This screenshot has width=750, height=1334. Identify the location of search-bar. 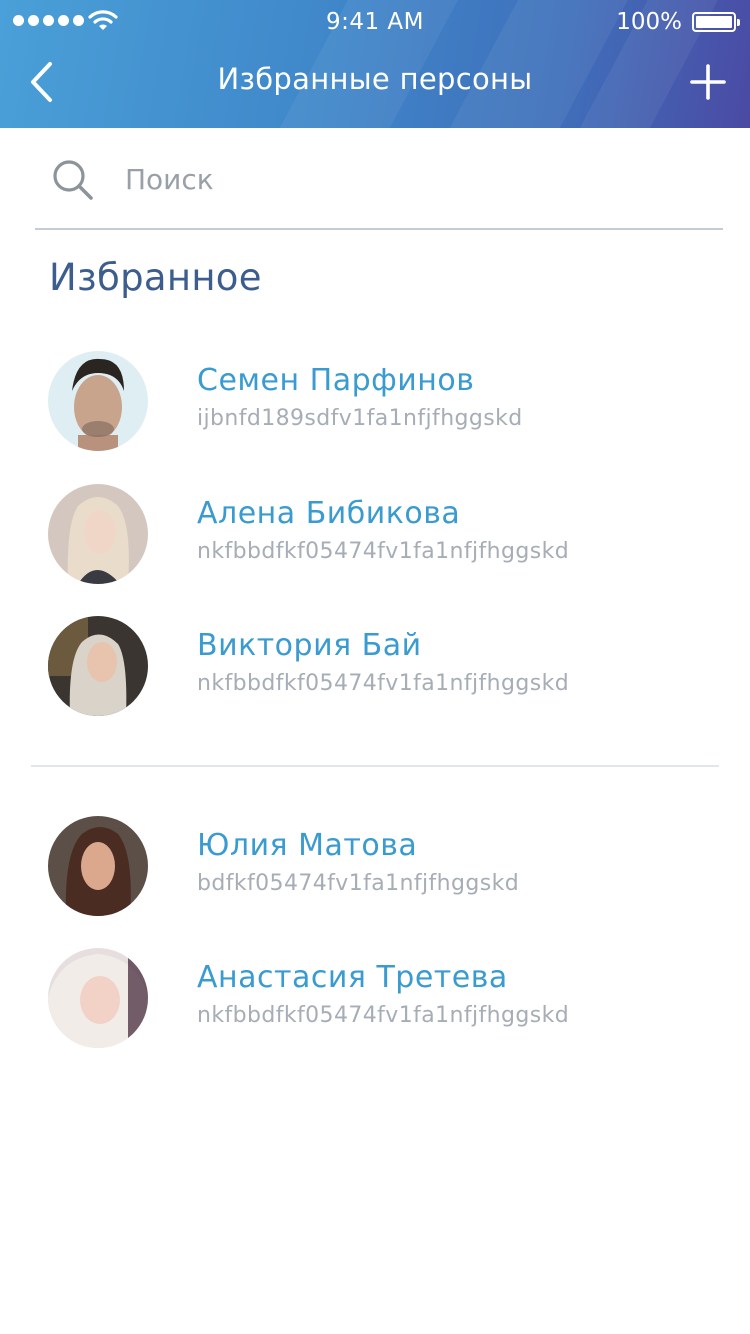
(379, 179).